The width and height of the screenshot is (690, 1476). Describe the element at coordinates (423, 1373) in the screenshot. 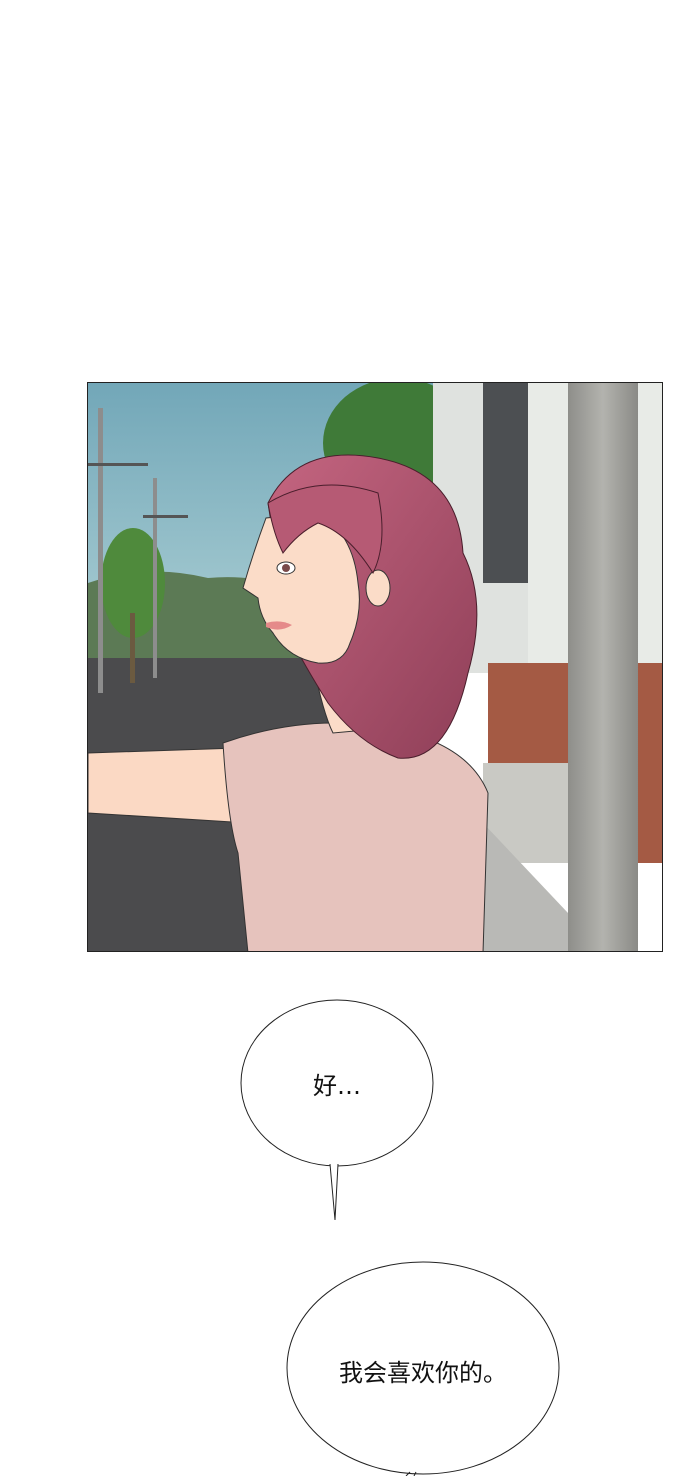

I see `speech-bubble-2-text: 我会喜欢你的。` at that location.